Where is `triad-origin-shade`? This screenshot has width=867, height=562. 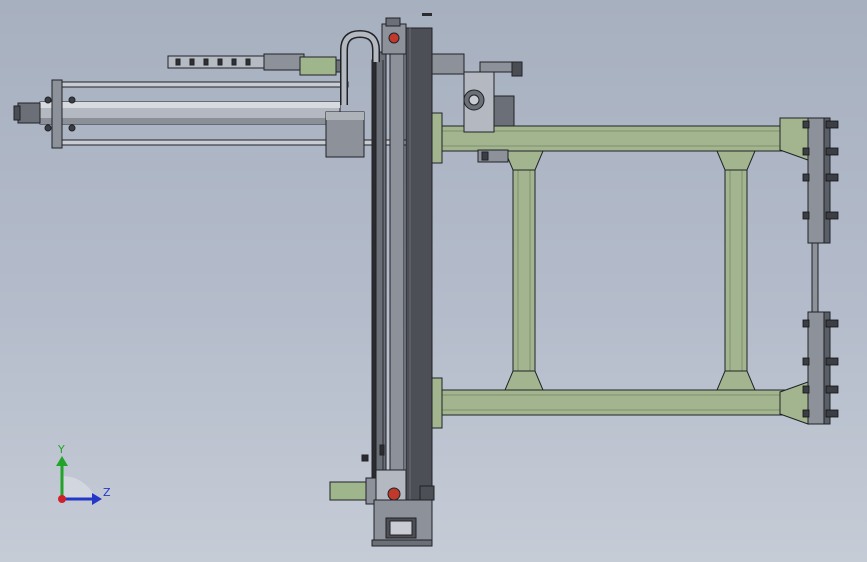 triad-origin-shade is located at coordinates (79, 488).